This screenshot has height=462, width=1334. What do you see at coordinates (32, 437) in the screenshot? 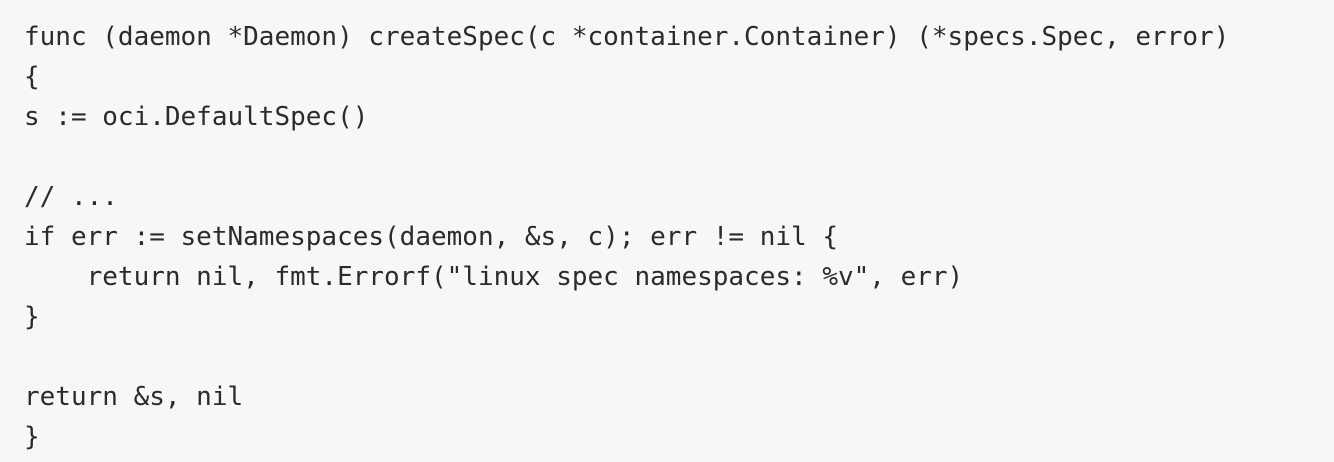
I see `code-line-close-brace: }` at bounding box center [32, 437].